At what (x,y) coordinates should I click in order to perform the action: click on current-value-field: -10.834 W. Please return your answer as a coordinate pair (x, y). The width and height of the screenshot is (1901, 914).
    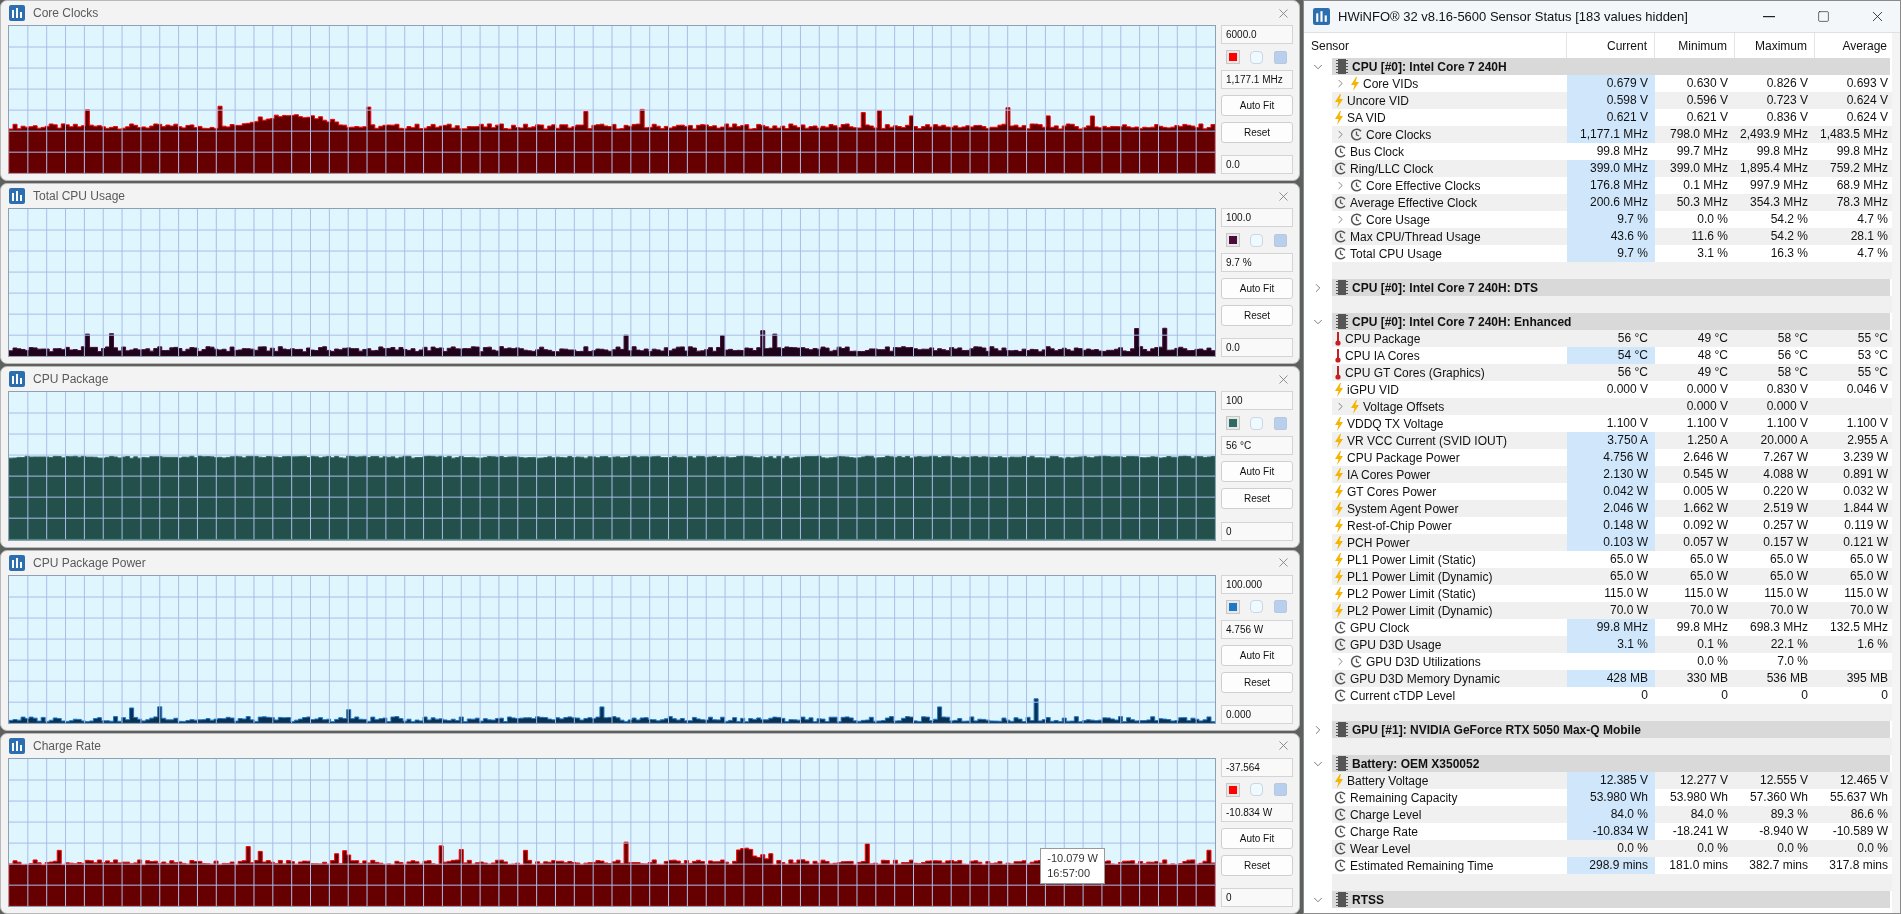
    Looking at the image, I should click on (1257, 812).